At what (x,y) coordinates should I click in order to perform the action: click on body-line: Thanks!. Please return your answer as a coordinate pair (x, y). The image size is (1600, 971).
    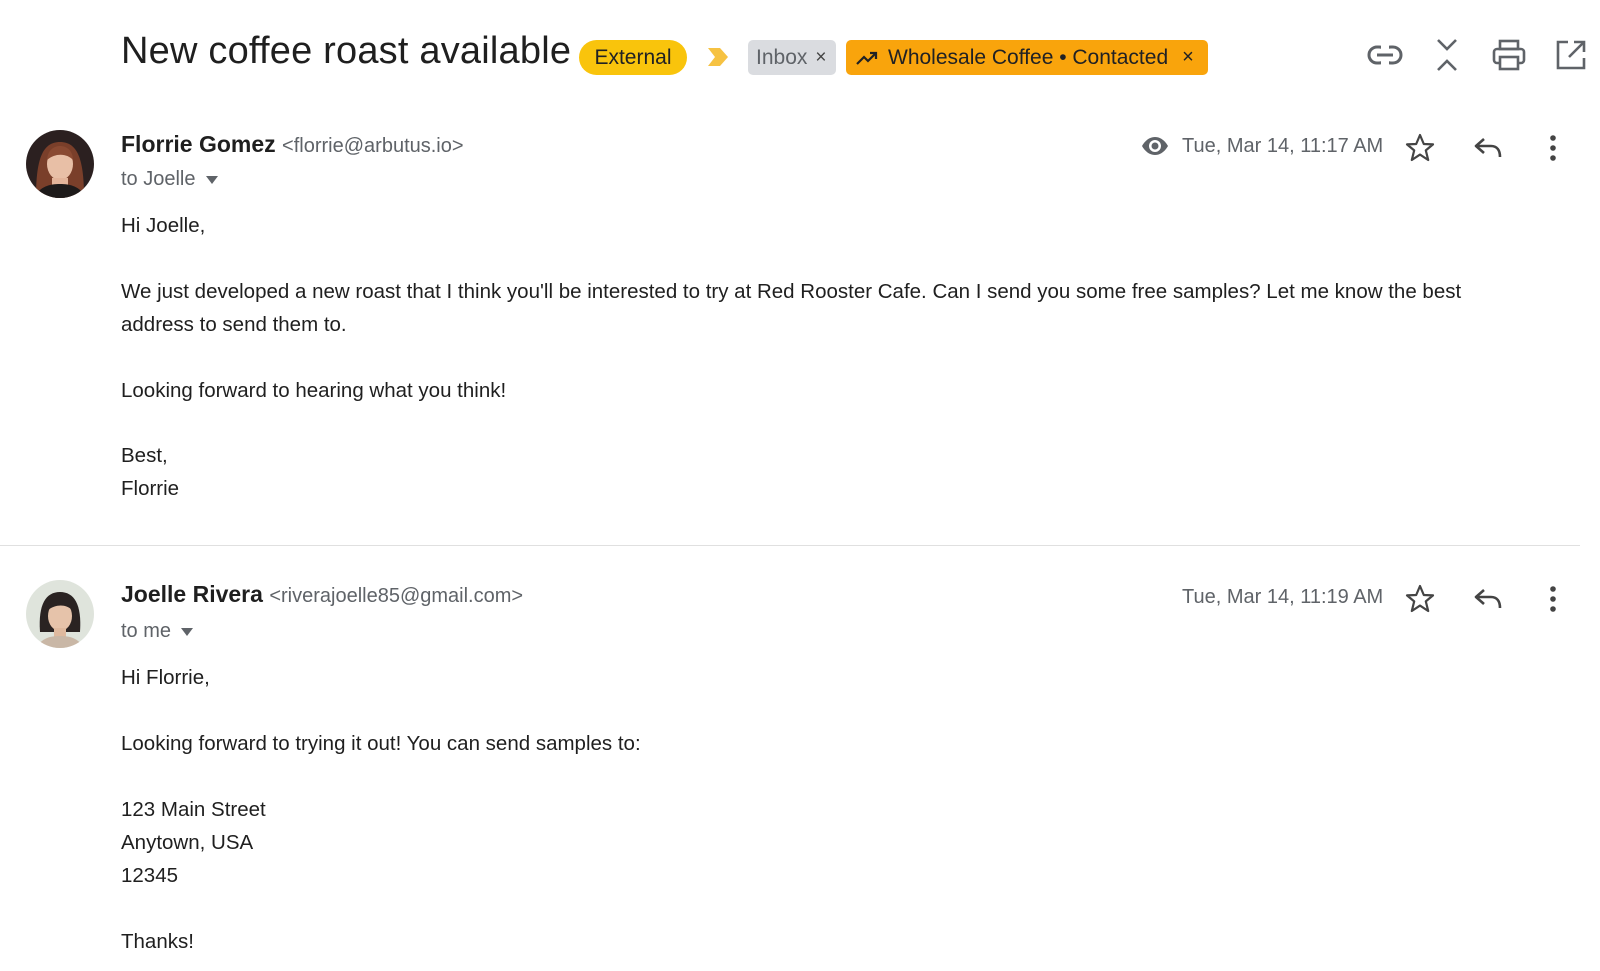
    Looking at the image, I should click on (157, 941).